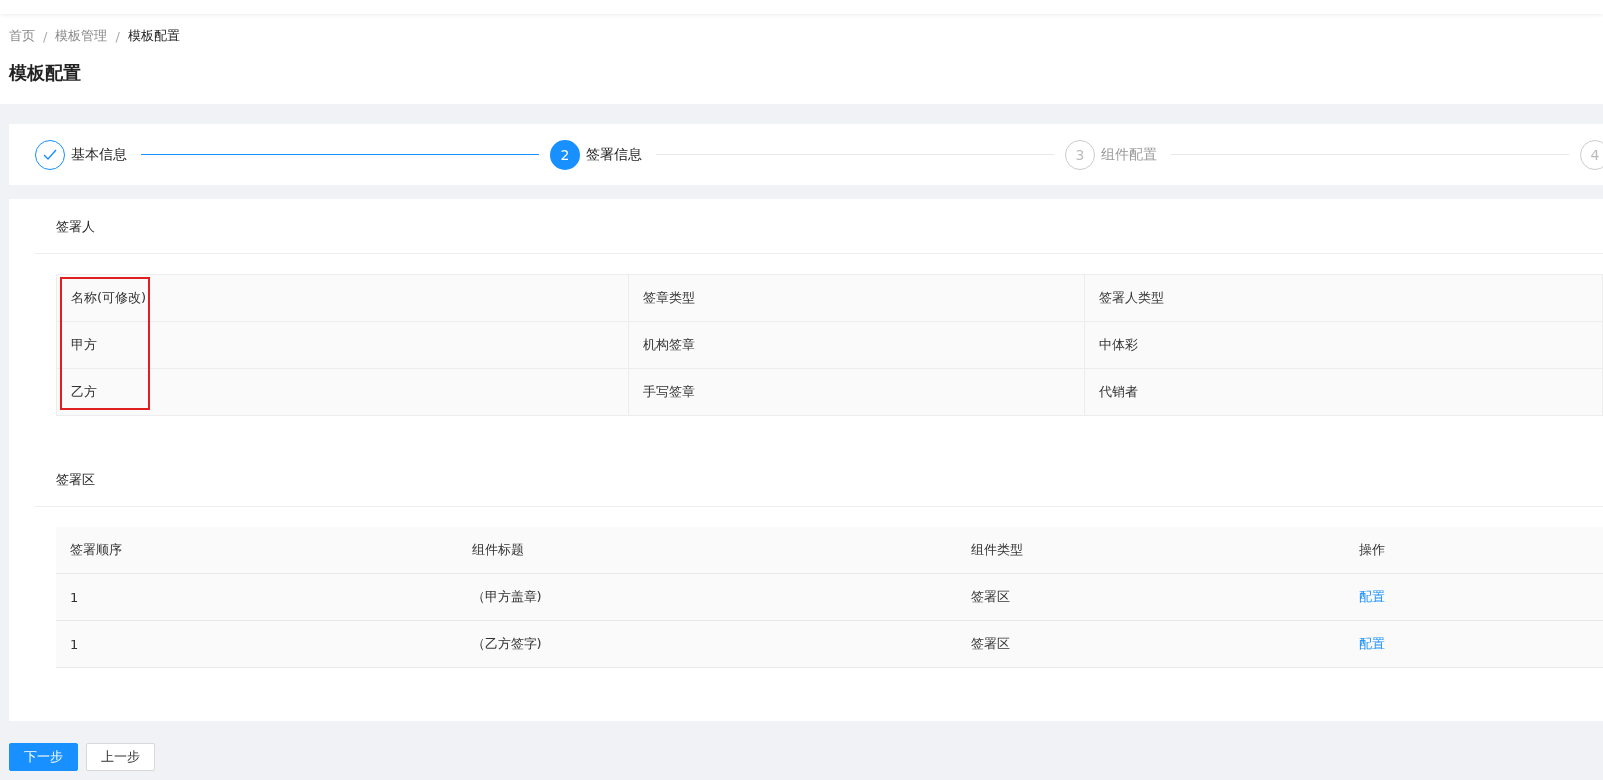 This screenshot has width=1603, height=780. Describe the element at coordinates (707, 644) in the screenshot. I see `table-cell: （乙方签字)` at that location.